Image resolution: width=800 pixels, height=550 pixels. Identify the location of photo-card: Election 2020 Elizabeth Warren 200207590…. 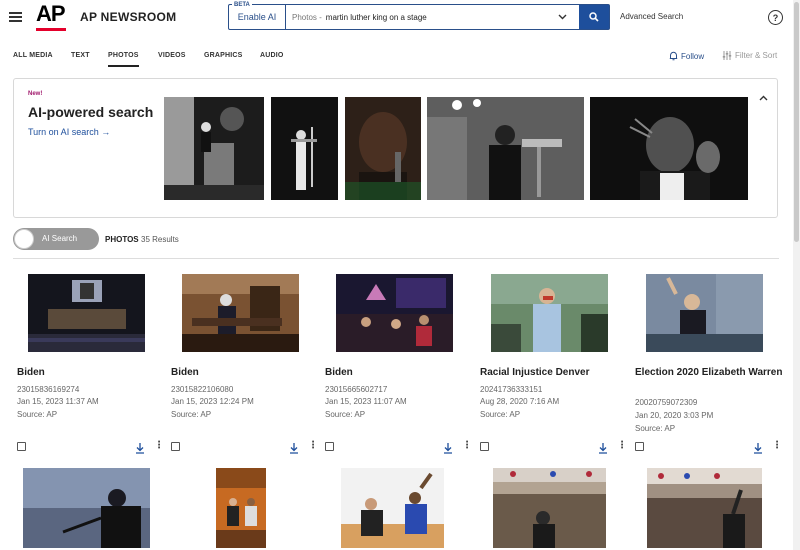
(709, 364).